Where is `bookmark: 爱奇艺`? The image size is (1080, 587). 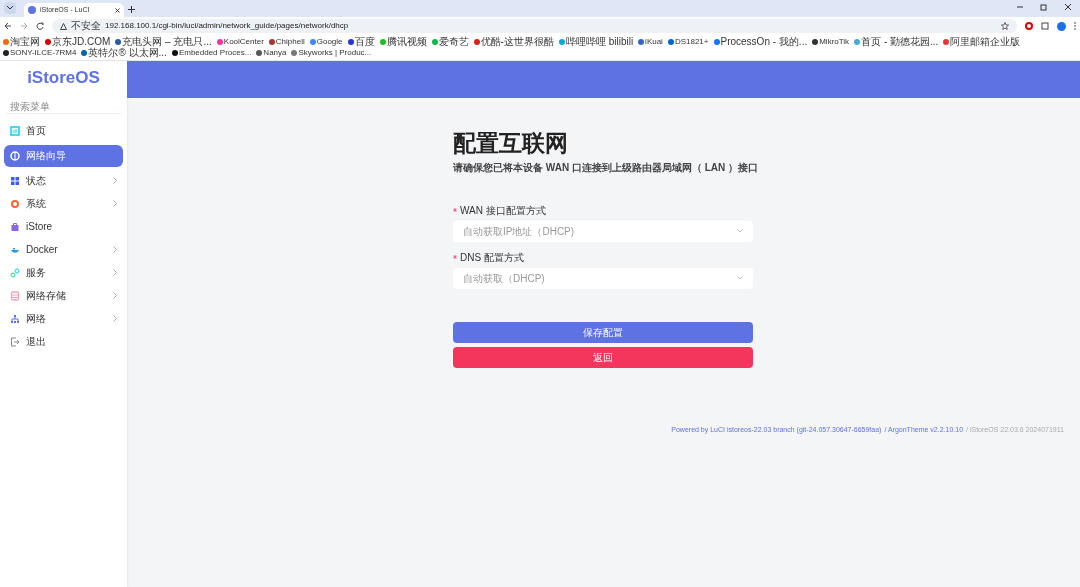 bookmark: 爱奇艺 is located at coordinates (450, 42).